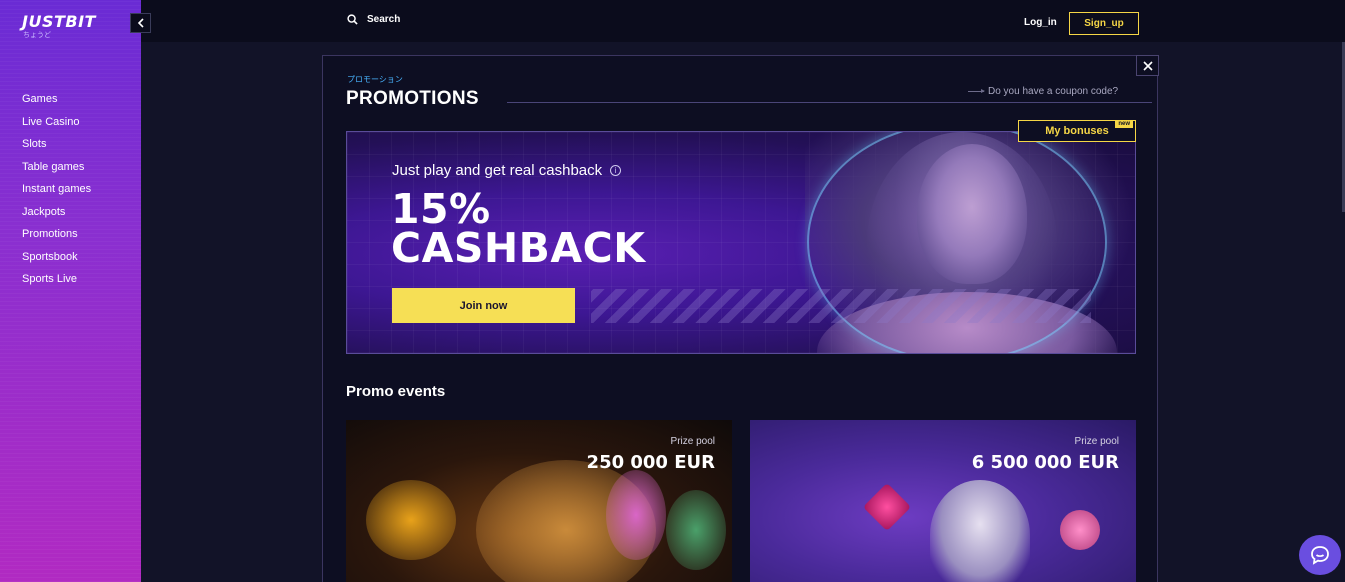  I want to click on sidebar-item-slots: Slots, so click(56, 148).